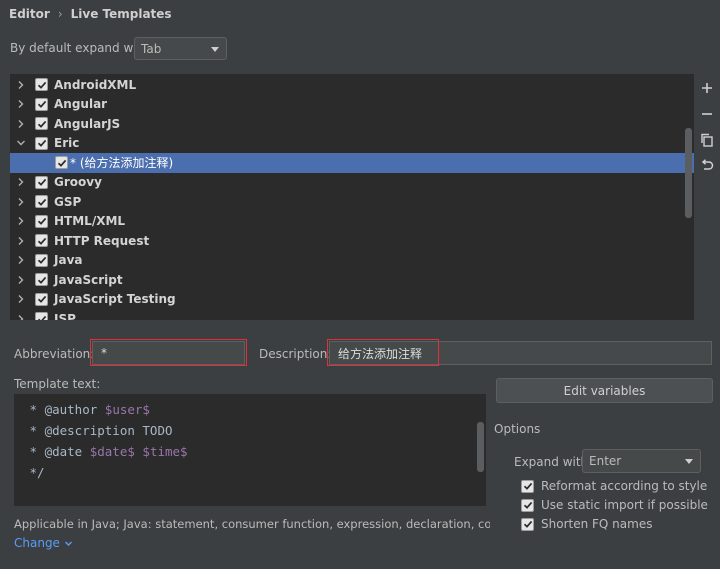 This screenshot has width=720, height=569. I want to click on minus-icon, so click(707, 114).